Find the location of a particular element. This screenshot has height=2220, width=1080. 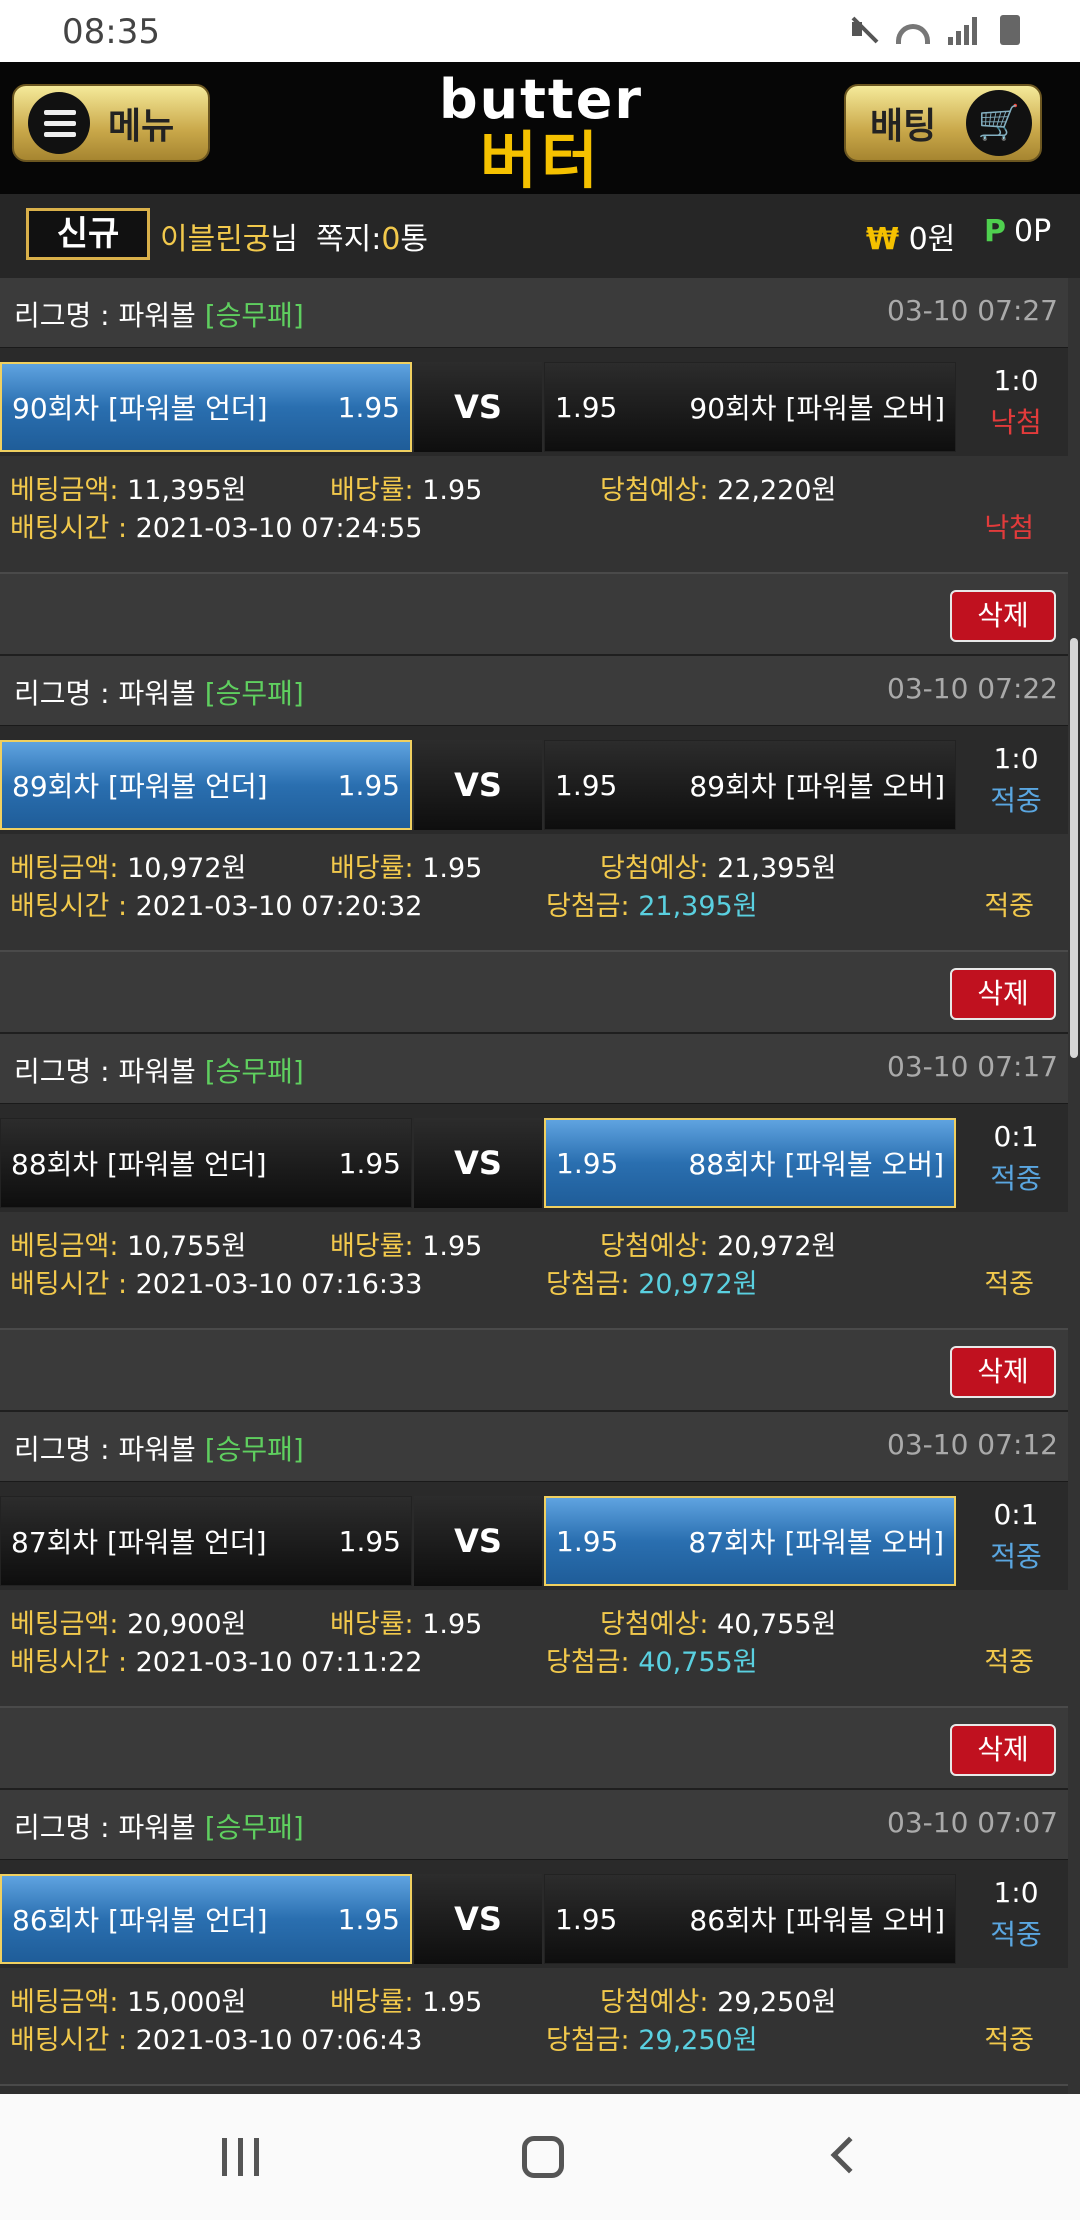

away-option: 1.95 89회차 [파워볼 오버] is located at coordinates (750, 785).